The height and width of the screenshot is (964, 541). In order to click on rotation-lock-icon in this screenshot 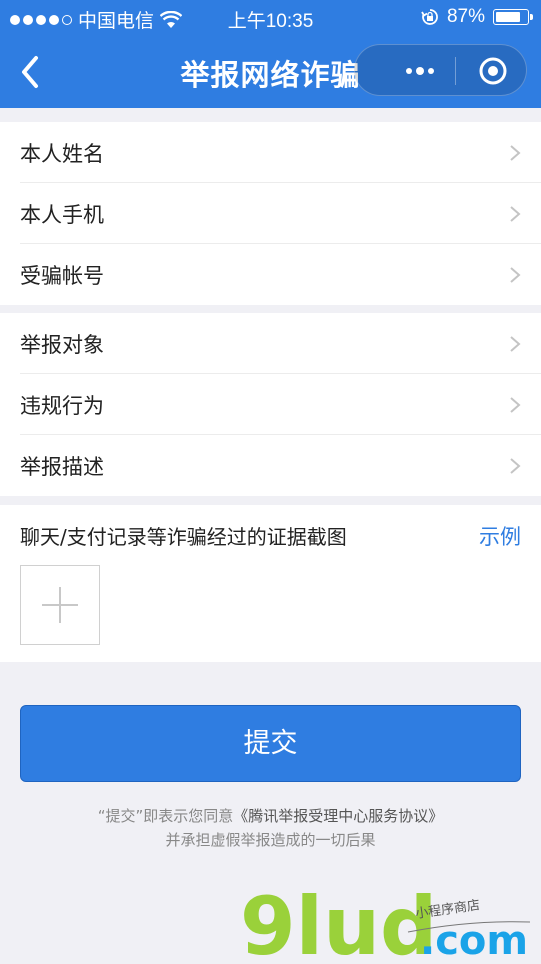, I will do `click(429, 17)`.